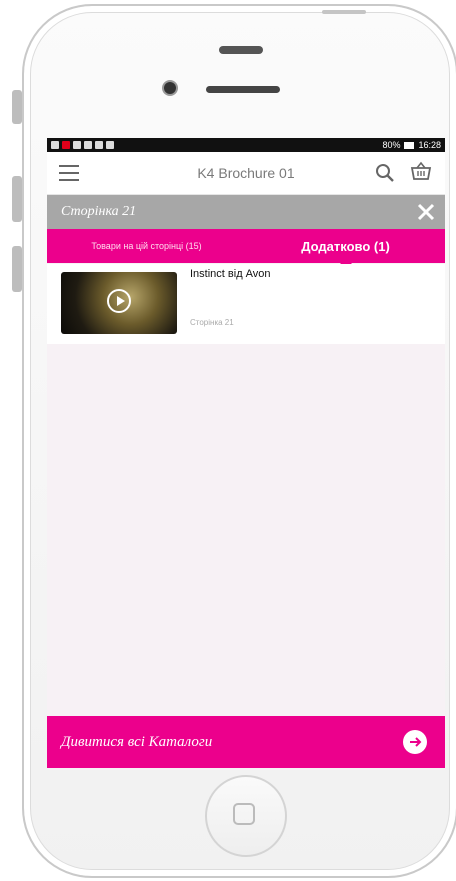  Describe the element at coordinates (385, 173) in the screenshot. I see `search-icon` at that location.